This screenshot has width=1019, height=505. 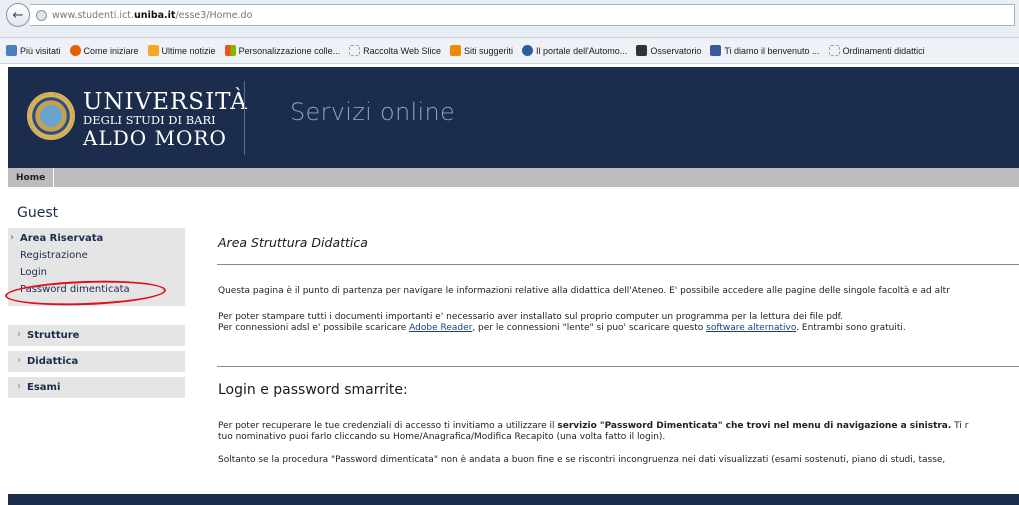 What do you see at coordinates (313, 390) in the screenshot?
I see `login-section-title: Login e password smarrite:` at bounding box center [313, 390].